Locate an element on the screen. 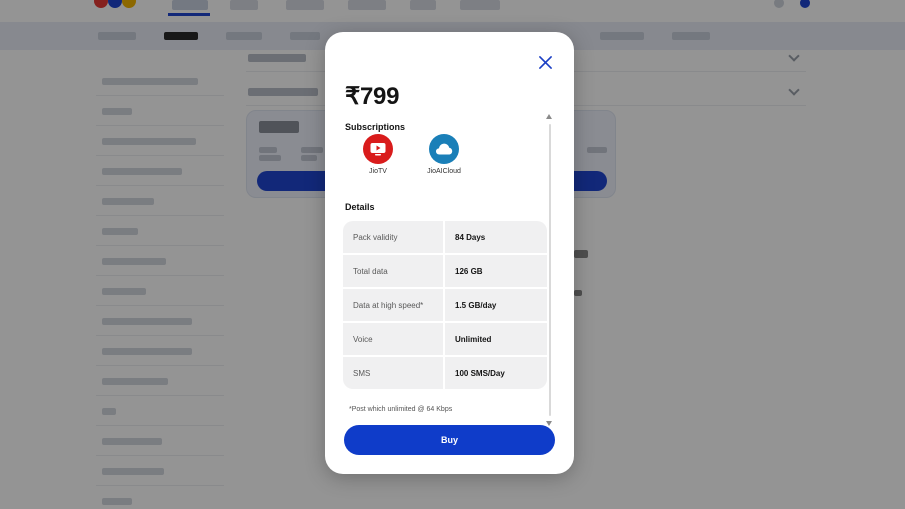 This screenshot has height=509, width=905. plan-price: ₹799 is located at coordinates (372, 96).